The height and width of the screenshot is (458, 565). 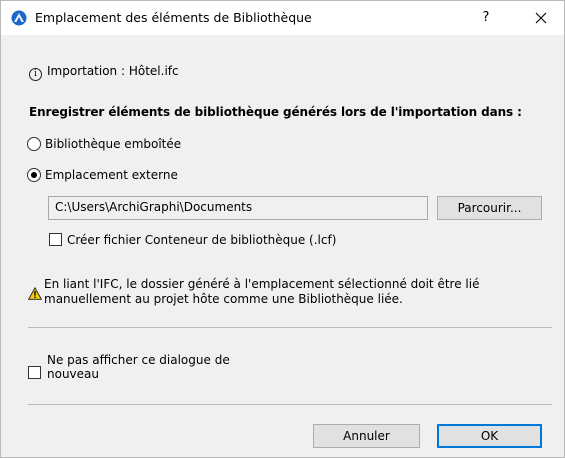 I want to click on window-title: Emplacement des éléments de Bibliothèque, so click(x=173, y=17).